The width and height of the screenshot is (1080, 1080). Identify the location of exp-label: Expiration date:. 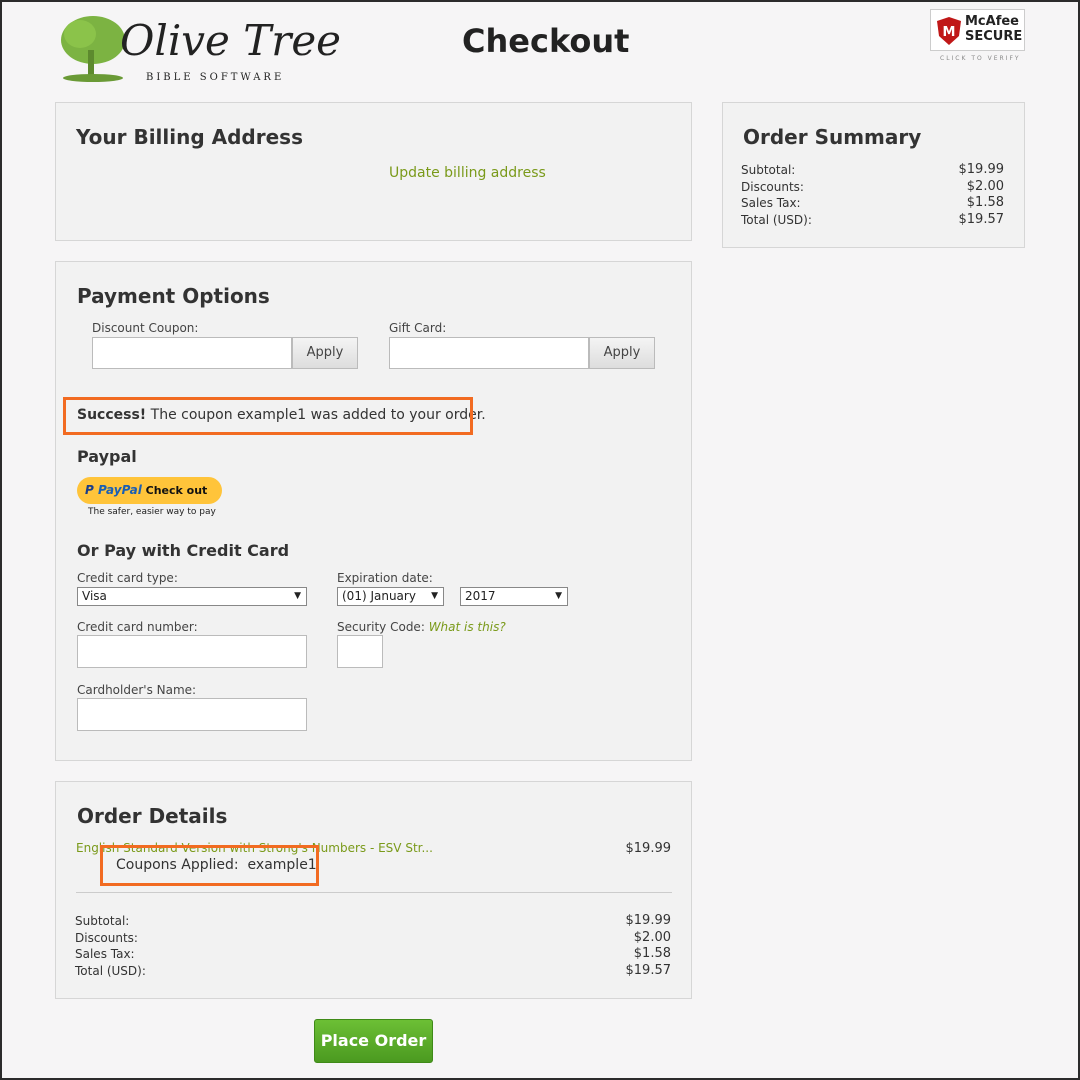
(385, 578).